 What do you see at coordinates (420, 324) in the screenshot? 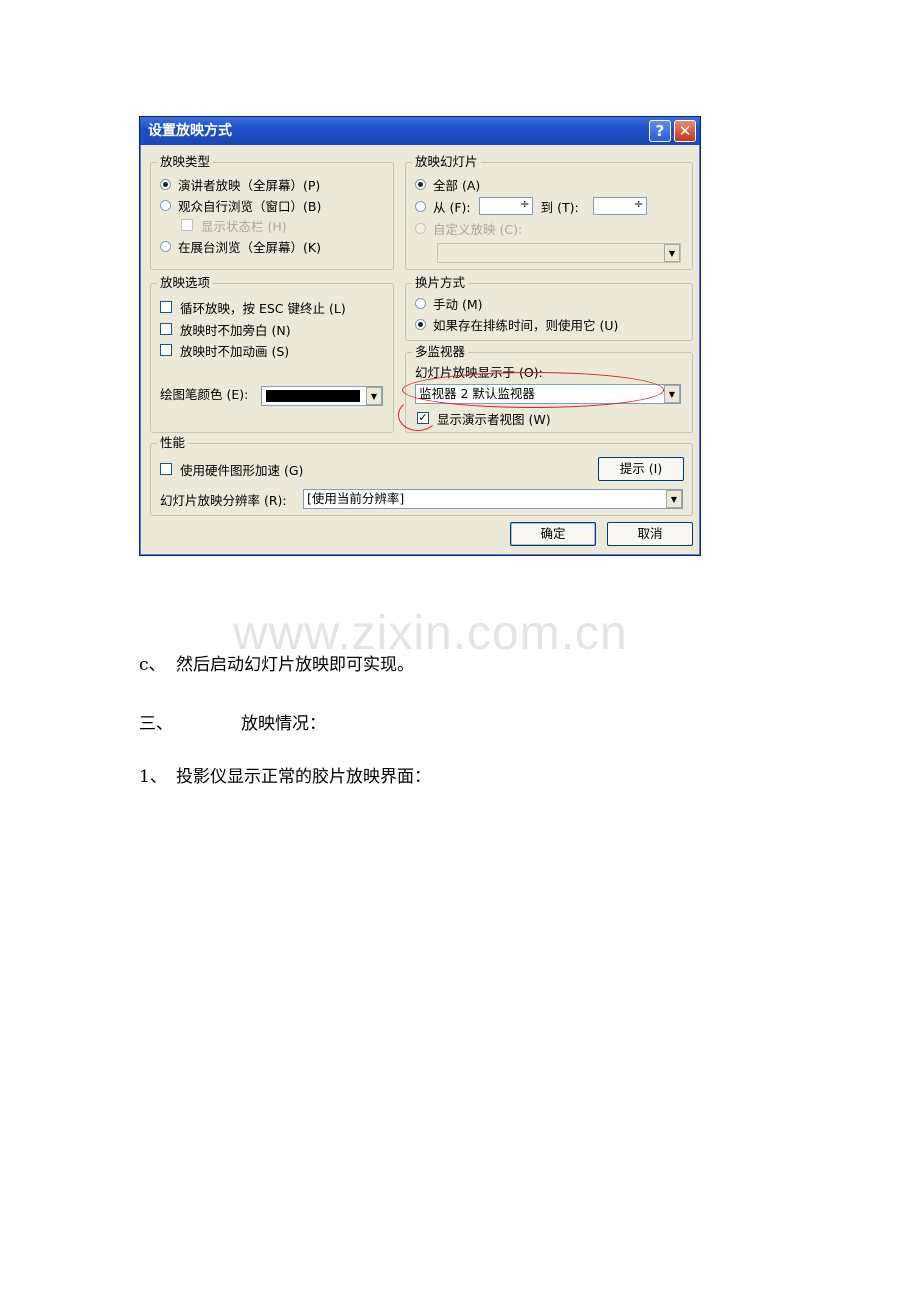
I see `radio-use-timings-circle` at bounding box center [420, 324].